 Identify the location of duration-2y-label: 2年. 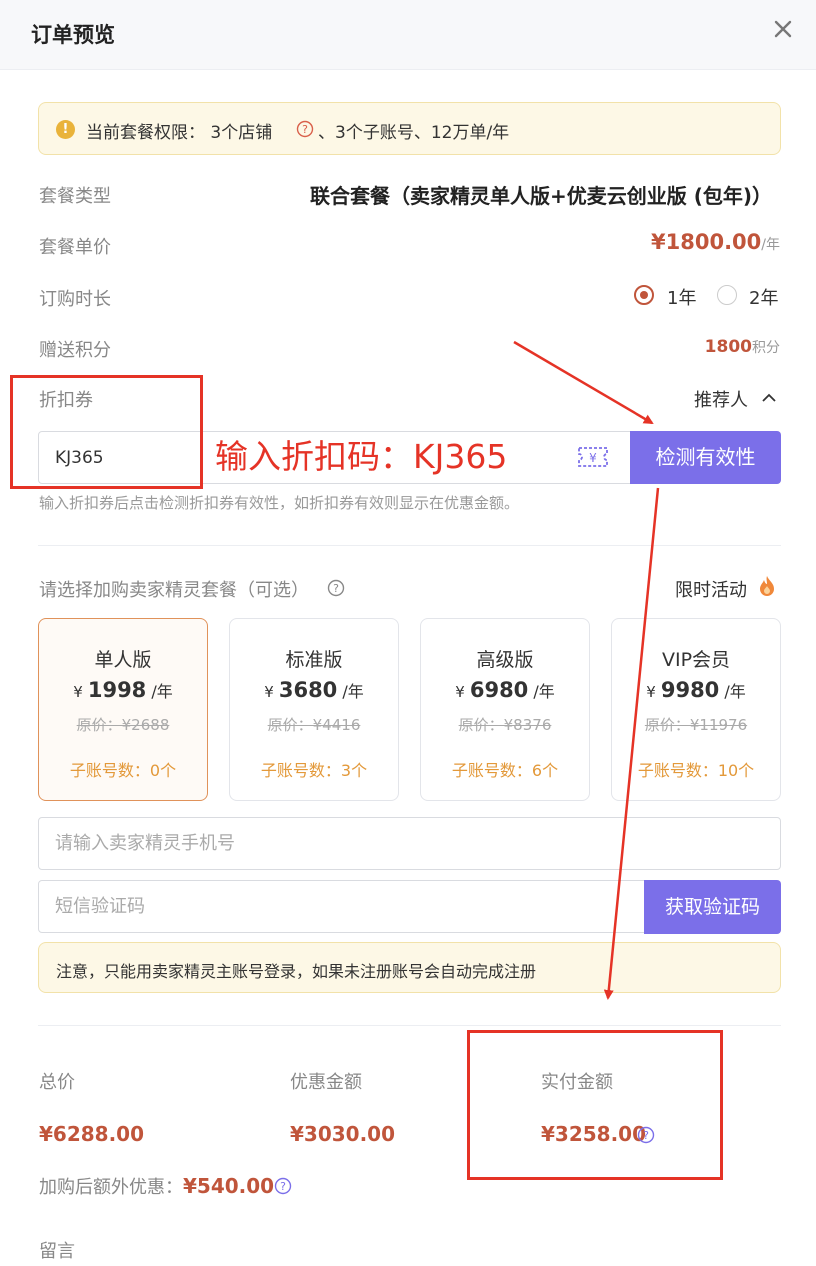
(763, 297).